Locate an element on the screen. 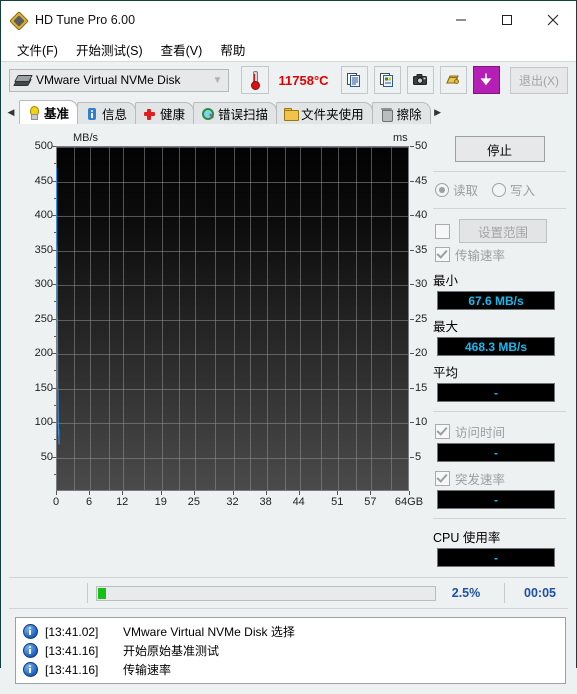  tab-benchmark: 基准 is located at coordinates (48, 112).